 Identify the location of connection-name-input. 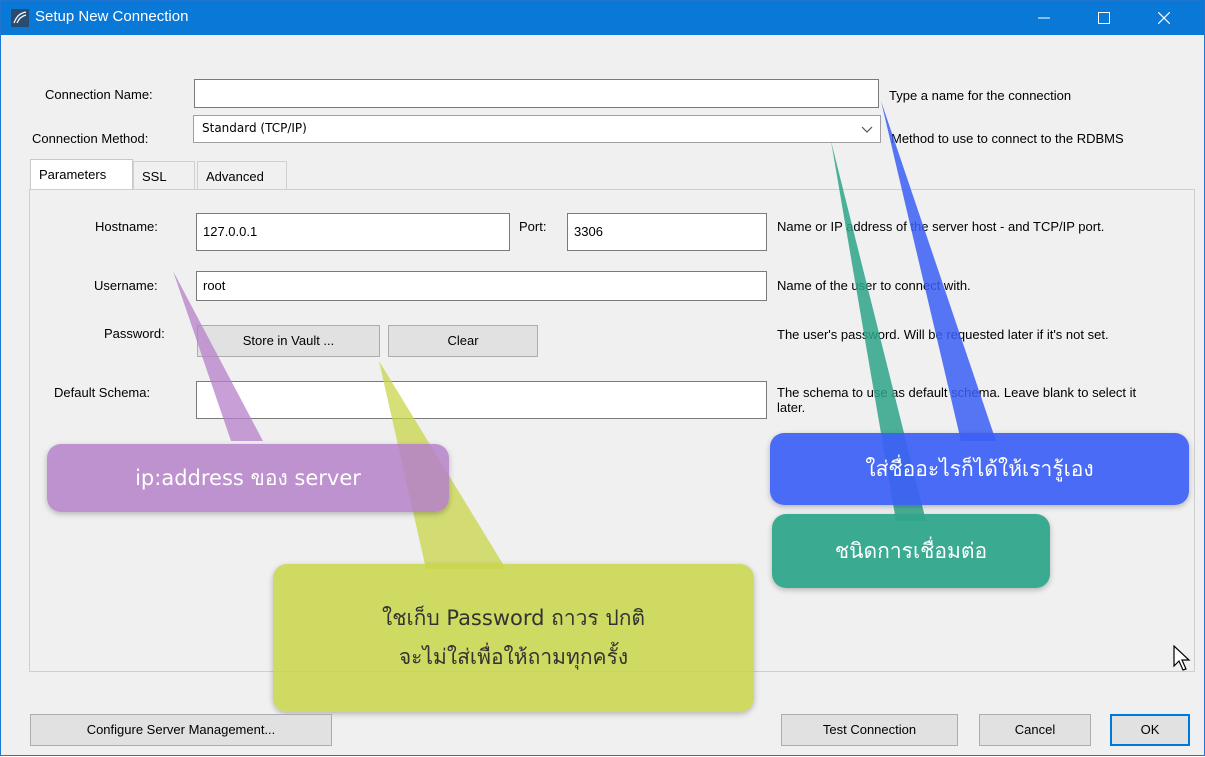
(536, 93).